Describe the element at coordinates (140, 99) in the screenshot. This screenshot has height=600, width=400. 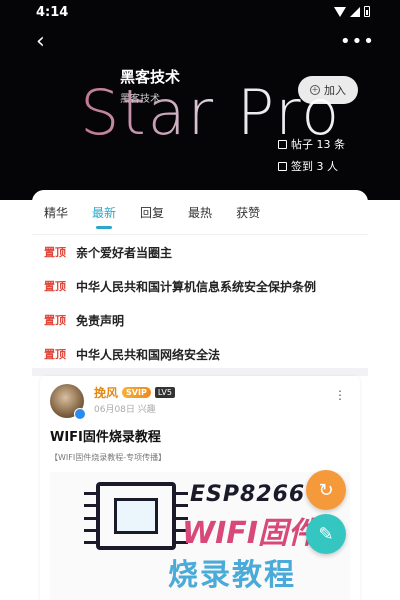
I see `group-subtitle: 黑客技术` at that location.